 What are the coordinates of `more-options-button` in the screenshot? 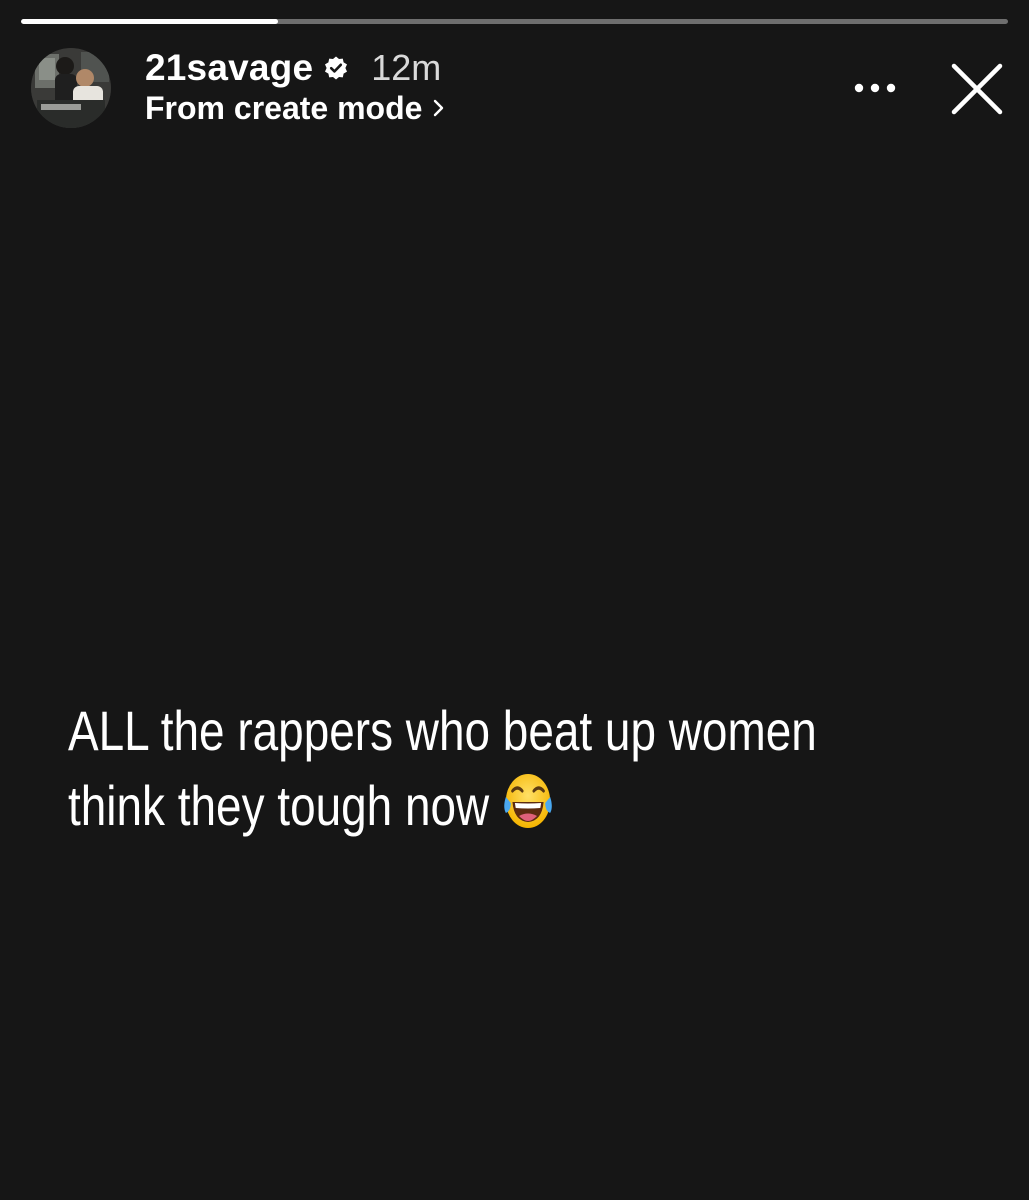 It's located at (875, 88).